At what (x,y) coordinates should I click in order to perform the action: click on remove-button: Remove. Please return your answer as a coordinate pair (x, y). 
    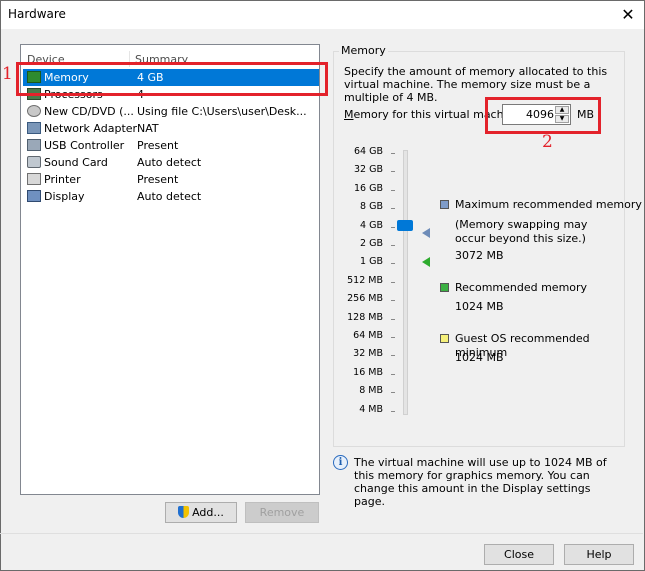
    Looking at the image, I should click on (282, 512).